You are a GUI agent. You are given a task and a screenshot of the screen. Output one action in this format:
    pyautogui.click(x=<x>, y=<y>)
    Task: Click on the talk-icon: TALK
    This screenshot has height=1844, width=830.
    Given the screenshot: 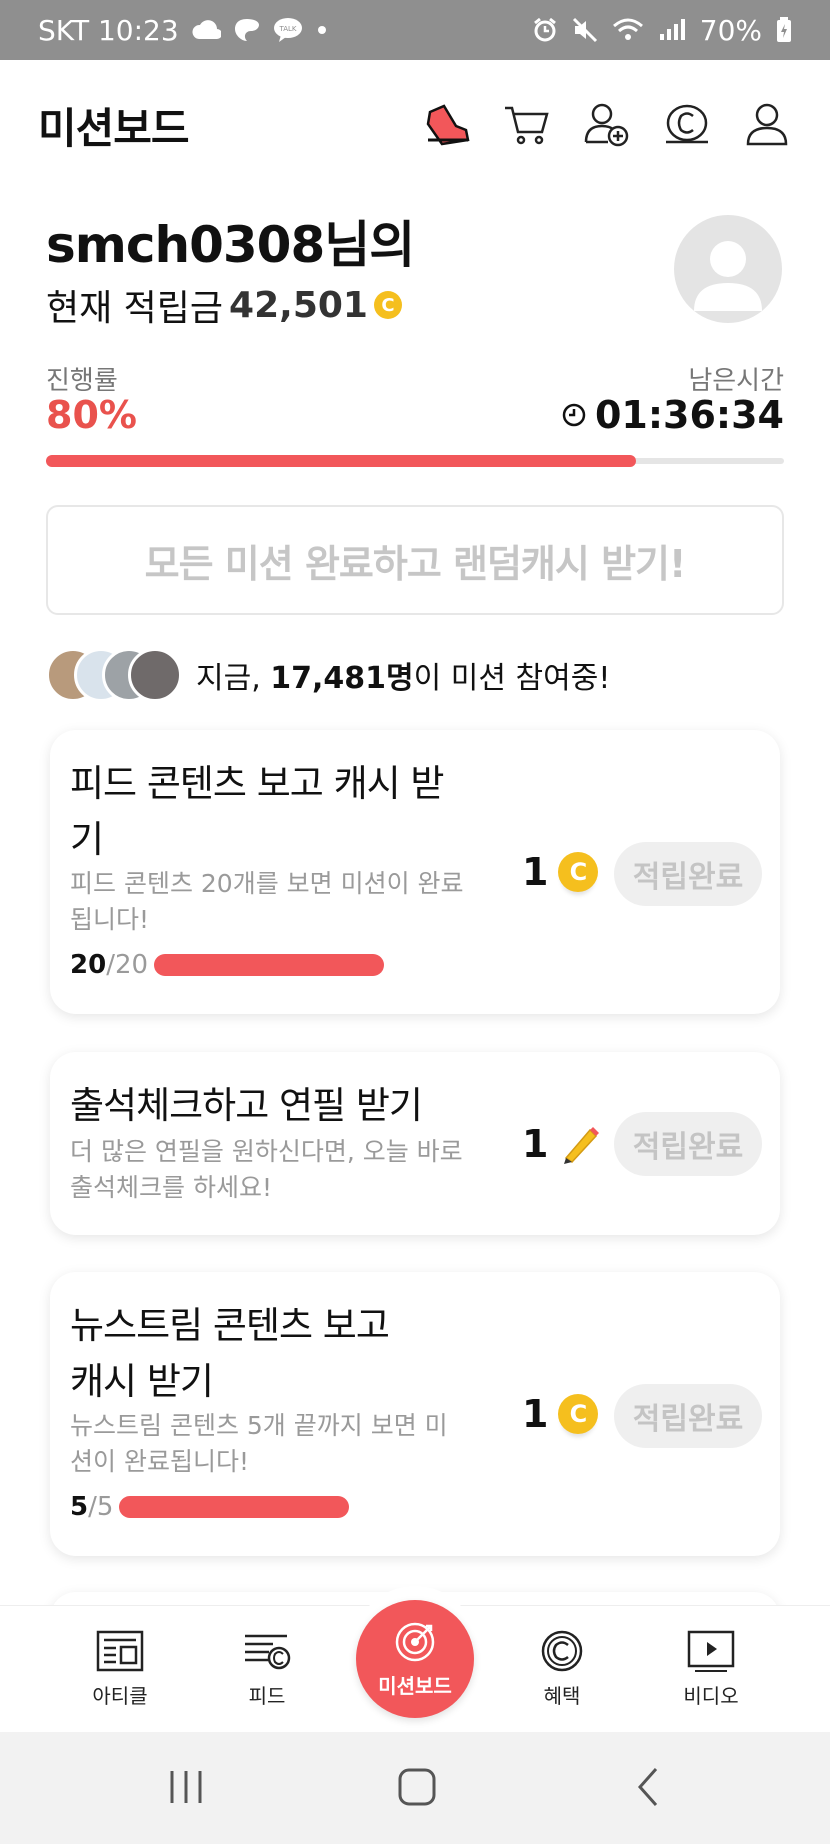 What is the action you would take?
    pyautogui.click(x=287, y=30)
    